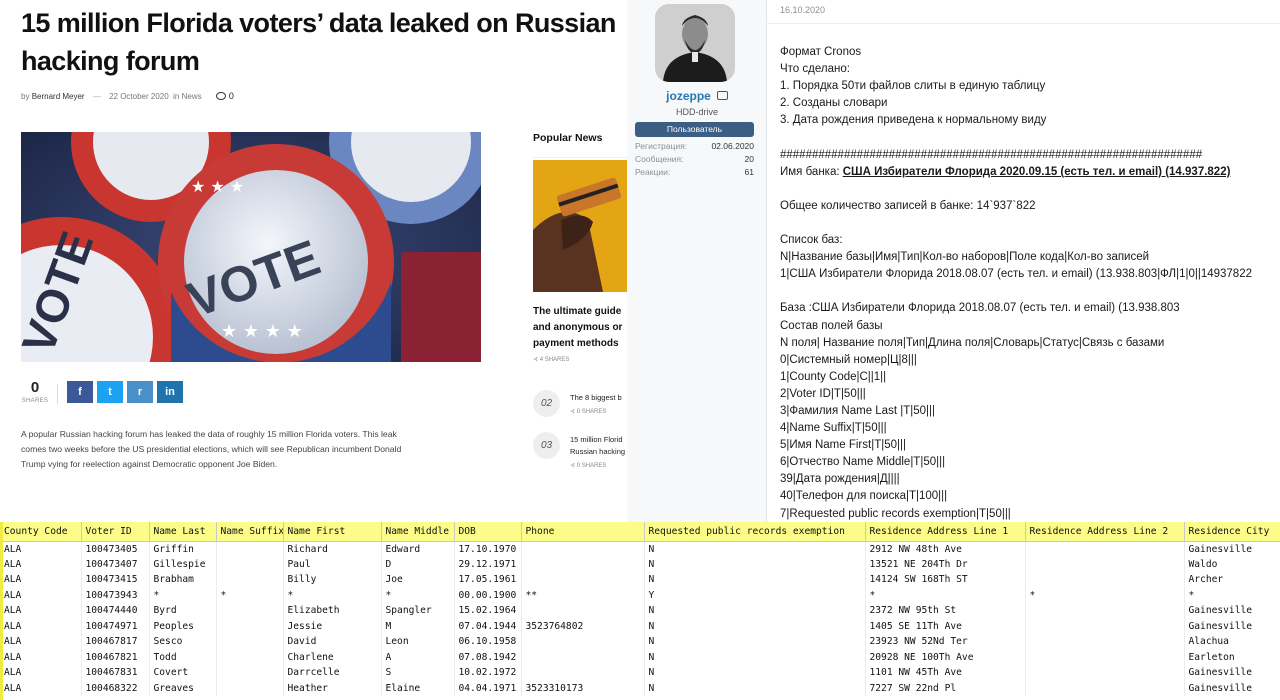 Image resolution: width=1280 pixels, height=700 pixels. What do you see at coordinates (192, 96) in the screenshot?
I see `category-link: News` at bounding box center [192, 96].